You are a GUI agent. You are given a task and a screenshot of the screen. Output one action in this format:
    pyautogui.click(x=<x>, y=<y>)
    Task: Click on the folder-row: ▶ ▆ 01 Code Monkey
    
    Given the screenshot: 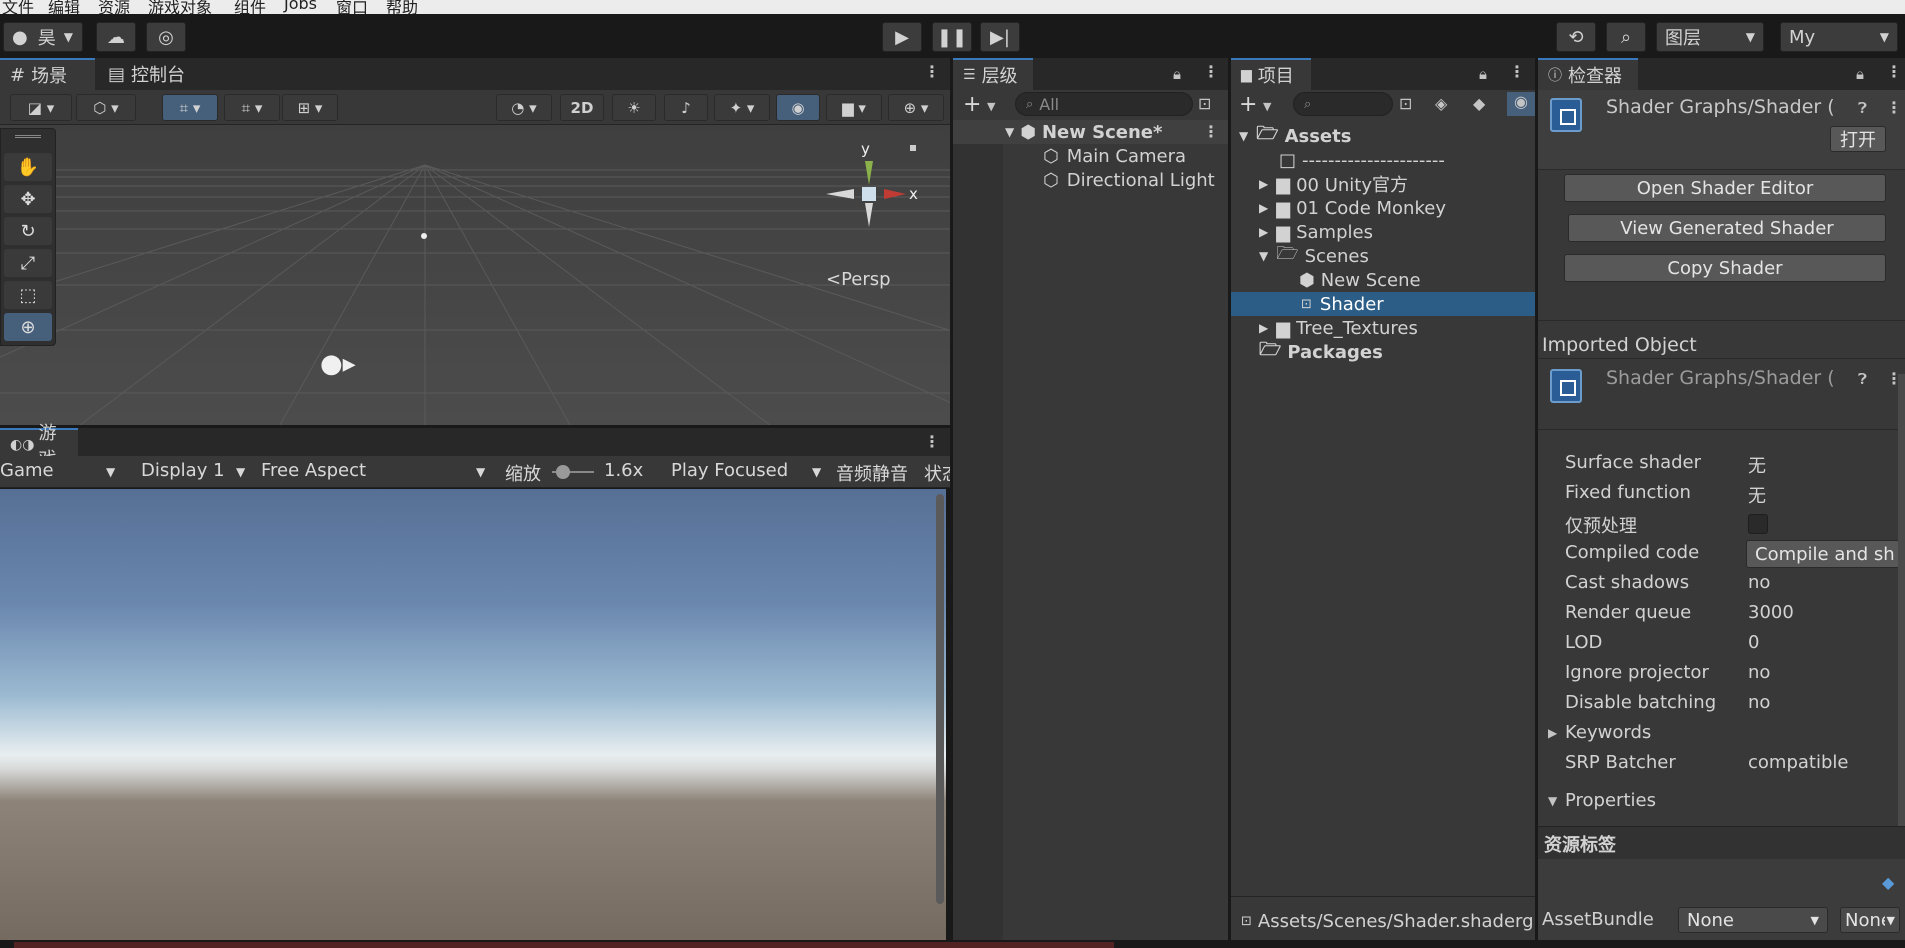 What is the action you would take?
    pyautogui.click(x=1352, y=208)
    